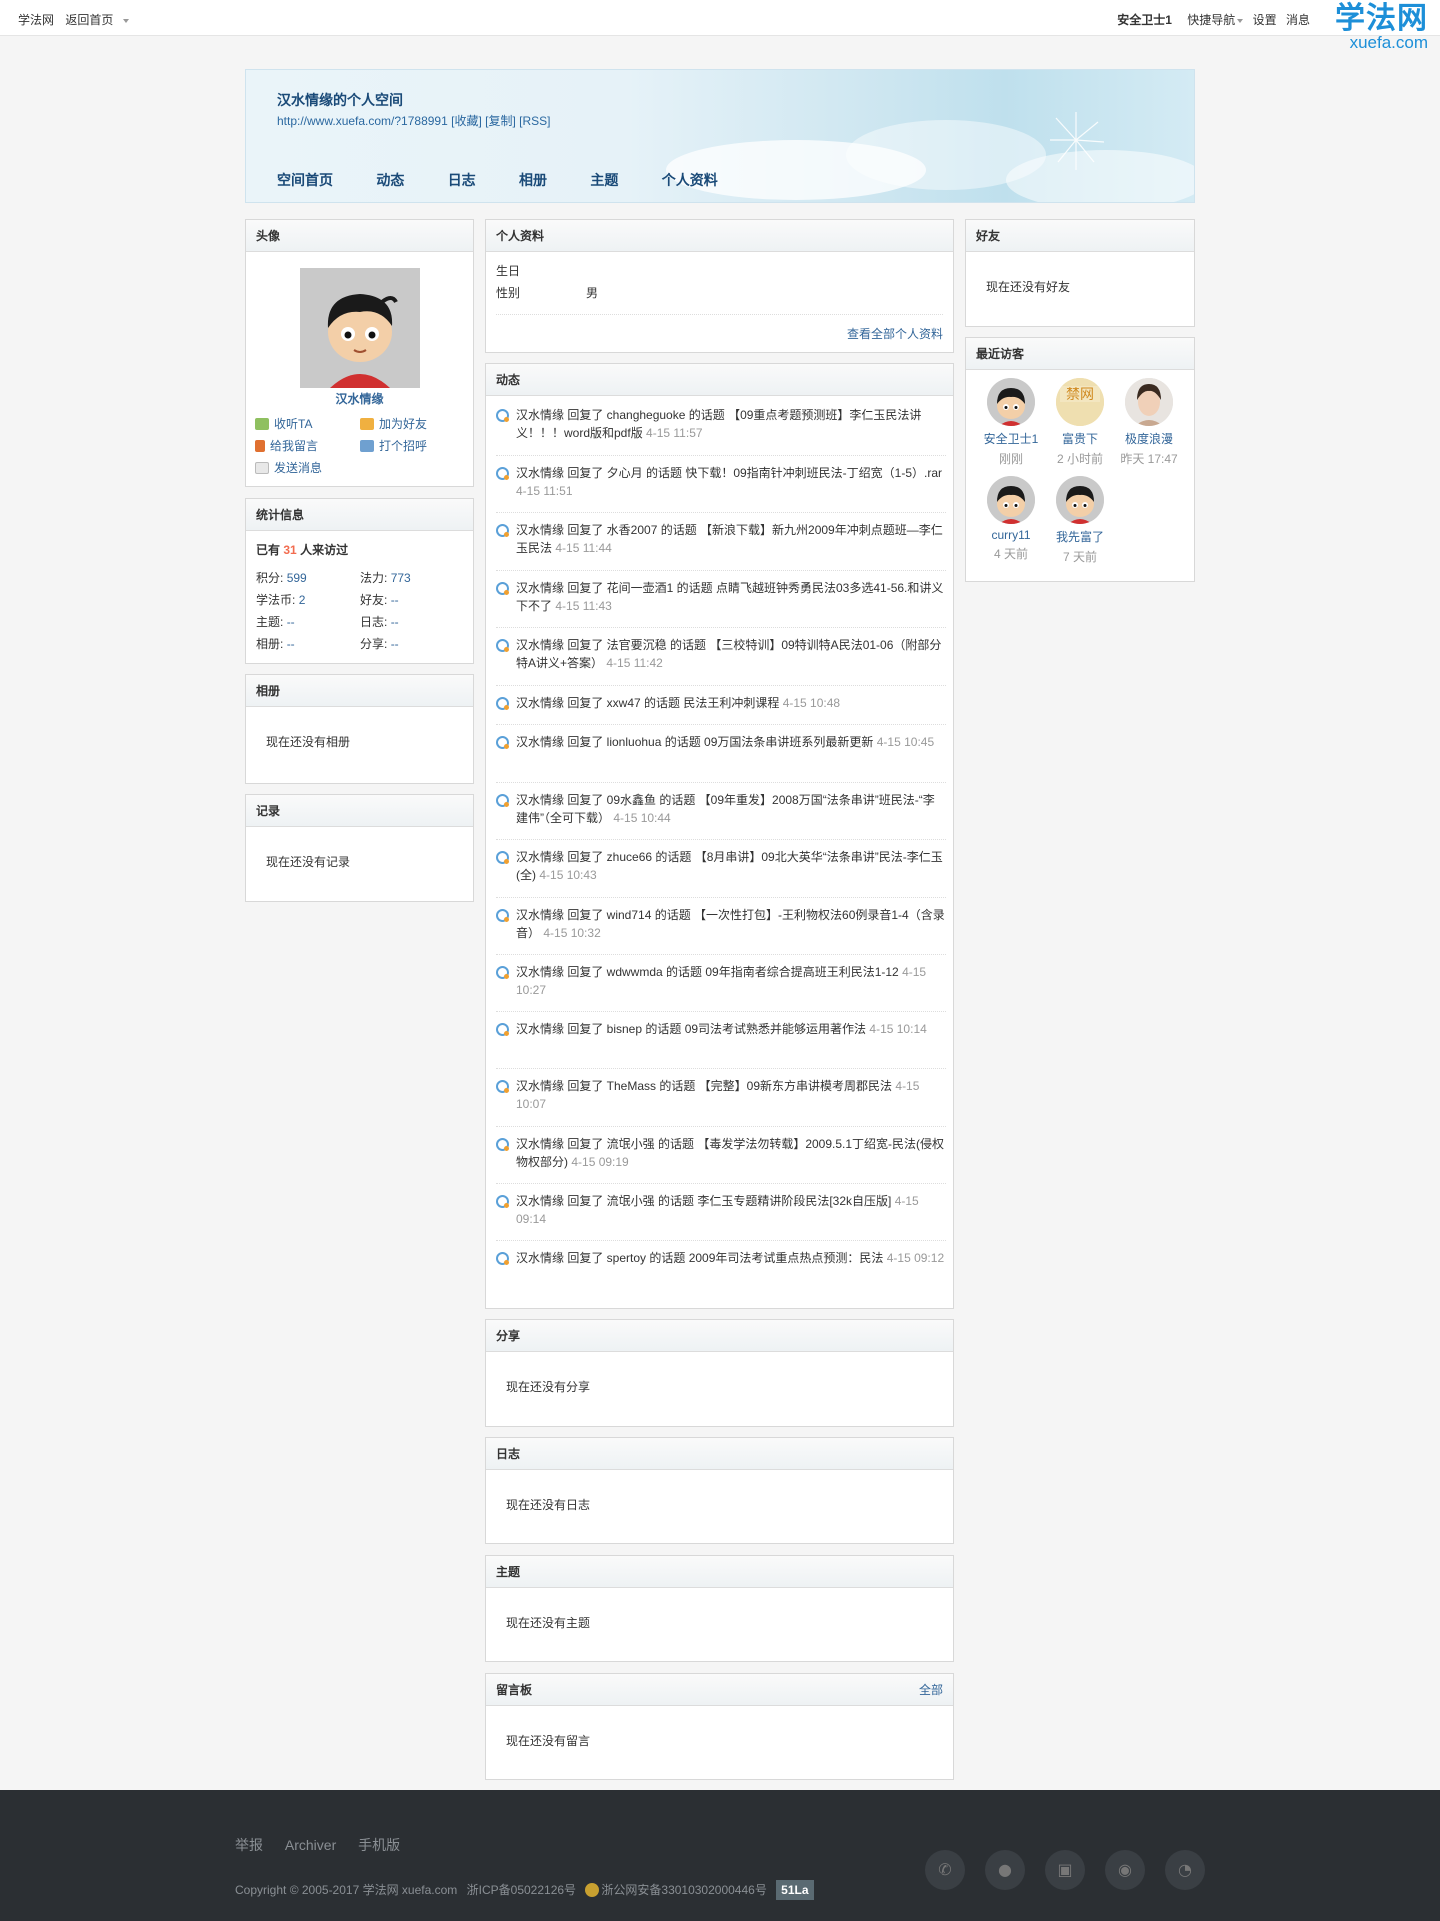  Describe the element at coordinates (721, 703) in the screenshot. I see `feed-item: 汉水情缘 回复了 xxw47 的话题 民法王利冲刺课程 4-15 10:48` at that location.